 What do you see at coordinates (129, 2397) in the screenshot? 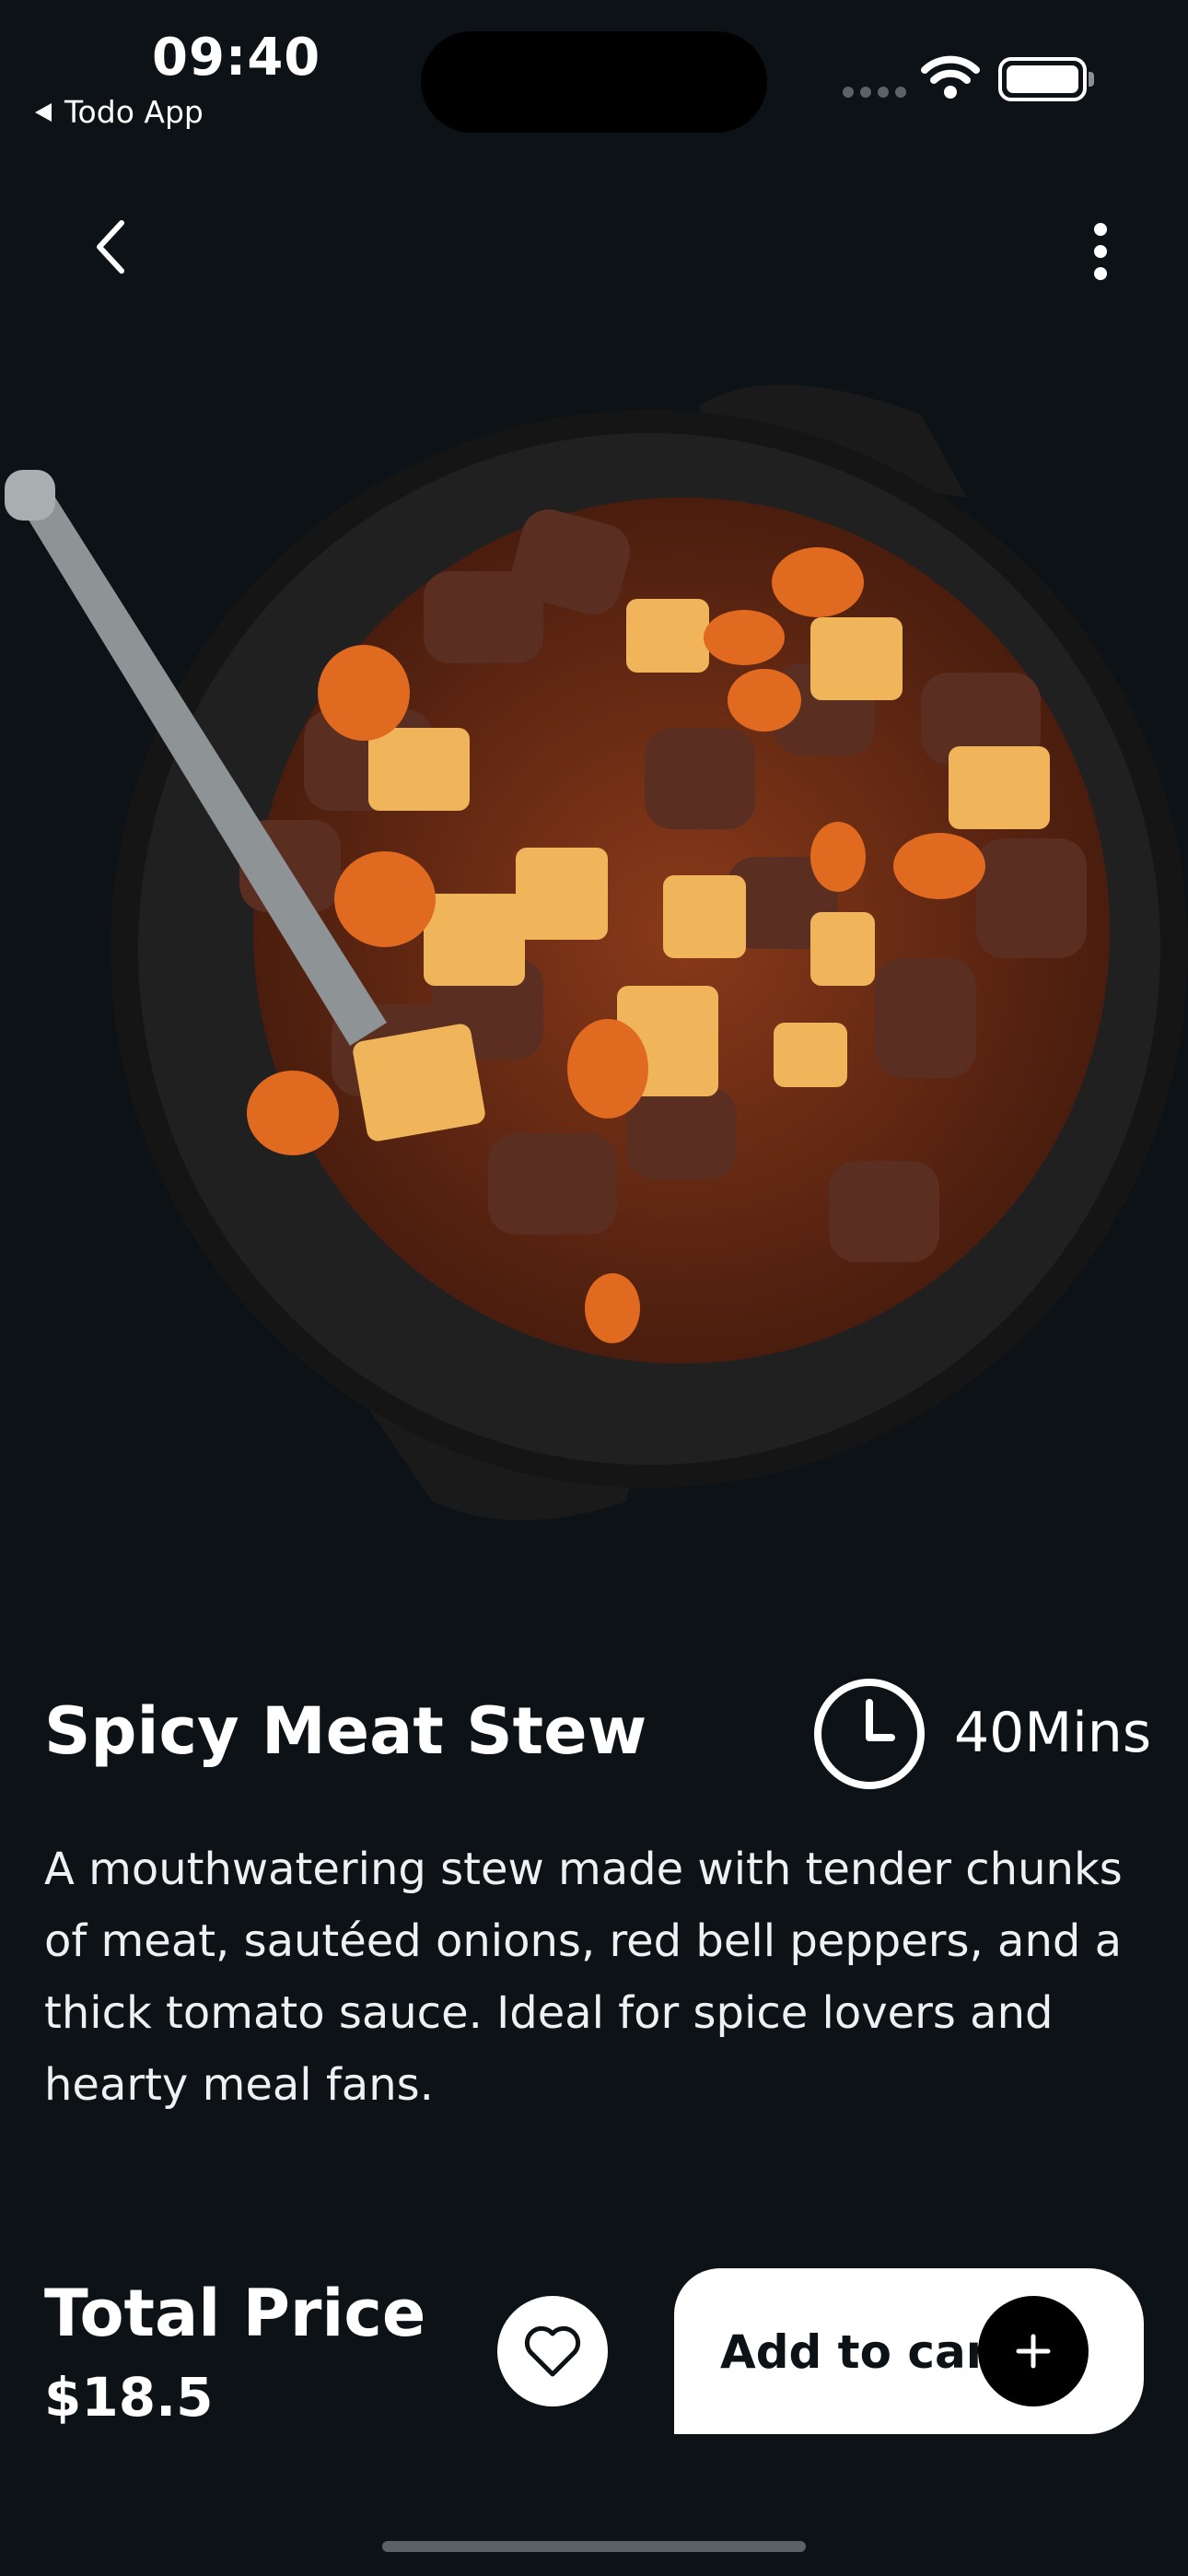
I see `total-price-value: $18.5` at bounding box center [129, 2397].